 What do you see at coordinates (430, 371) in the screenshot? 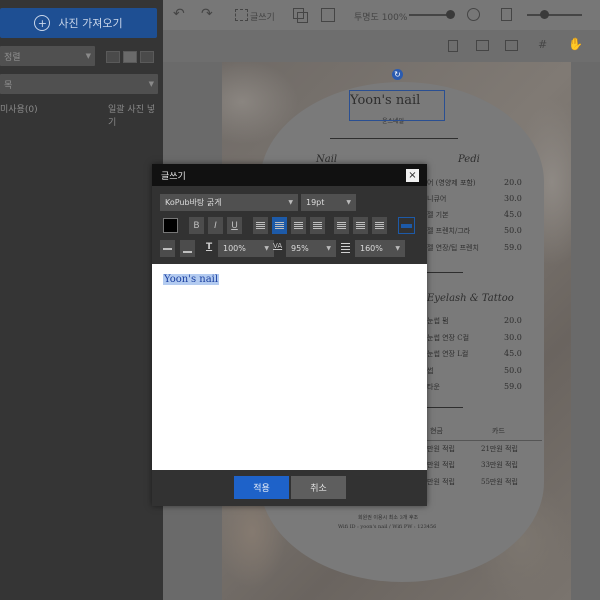
I see `eyelash-item-name: 썹` at bounding box center [430, 371].